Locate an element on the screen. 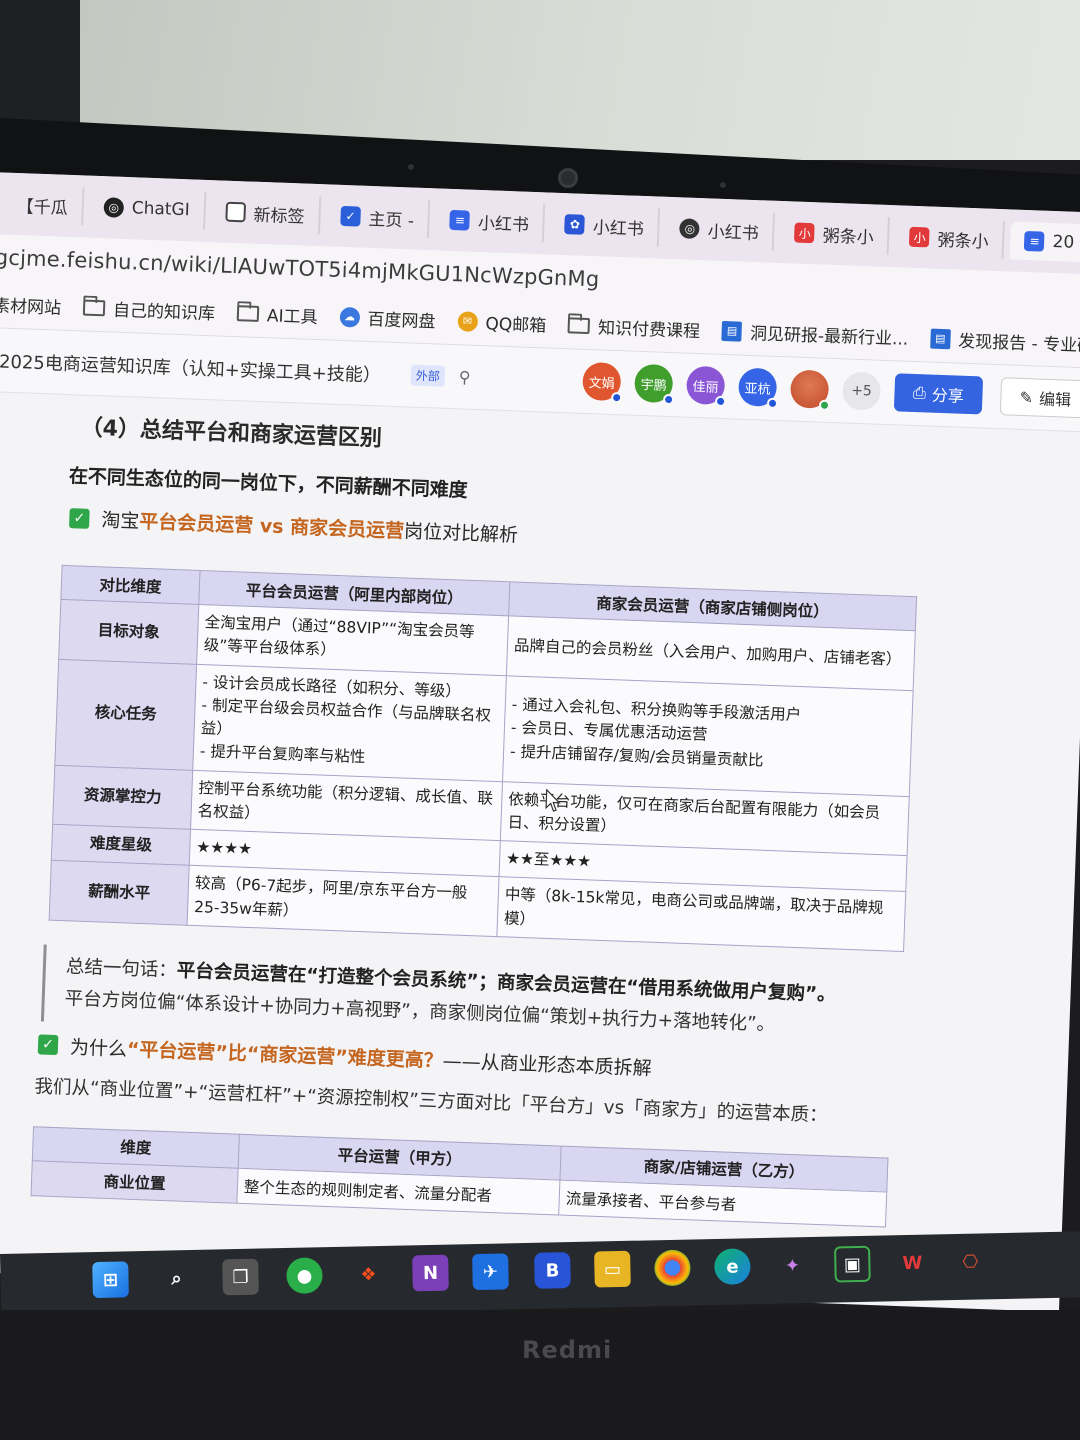 The width and height of the screenshot is (1080, 1440). table-header: 对比维度 is located at coordinates (130, 585).